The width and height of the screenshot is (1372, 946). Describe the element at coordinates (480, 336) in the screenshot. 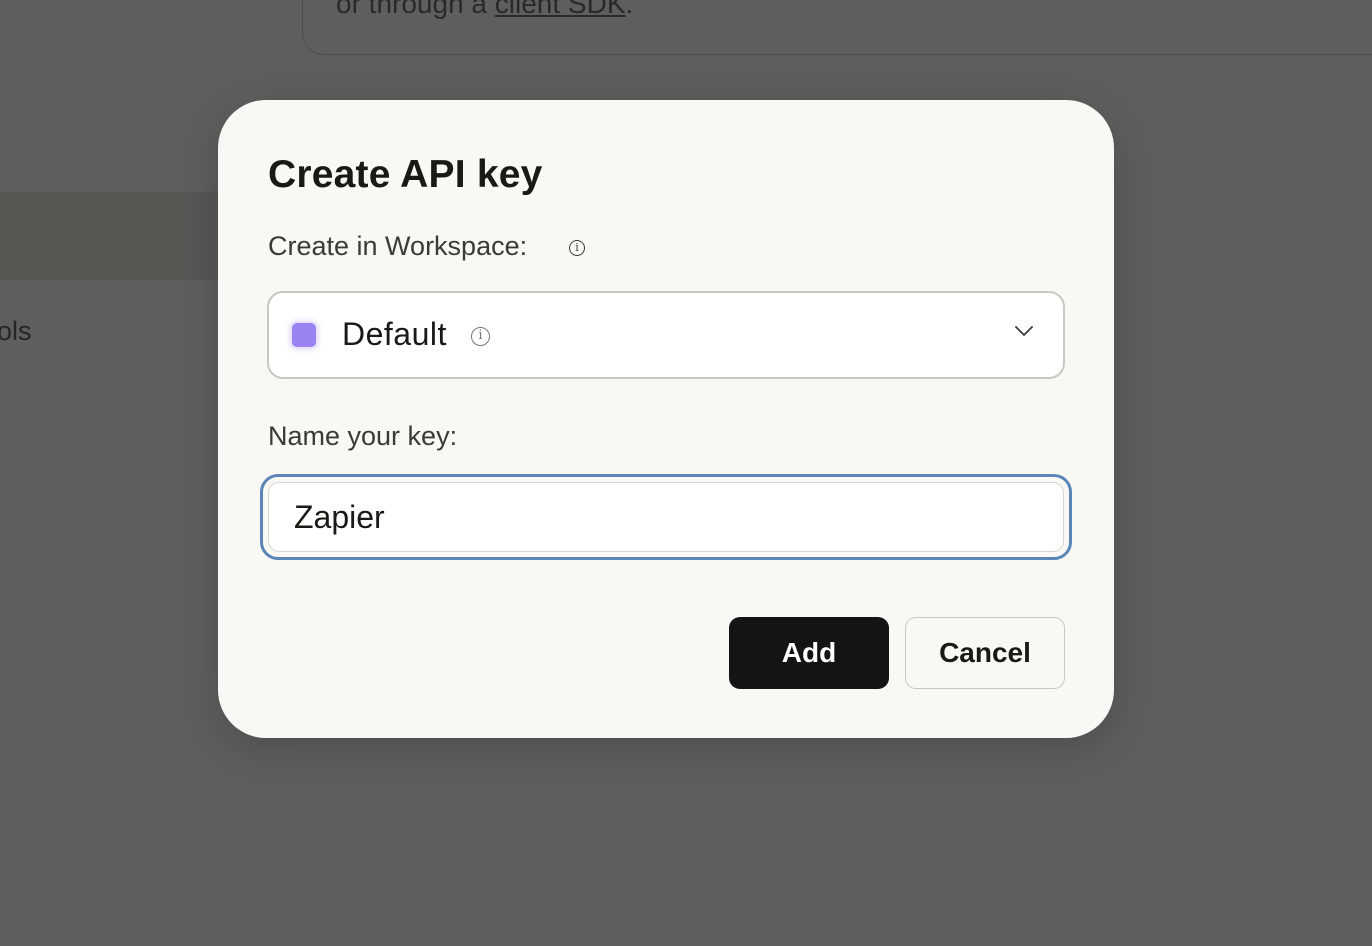

I see `default-workspace-info-icon: i` at that location.